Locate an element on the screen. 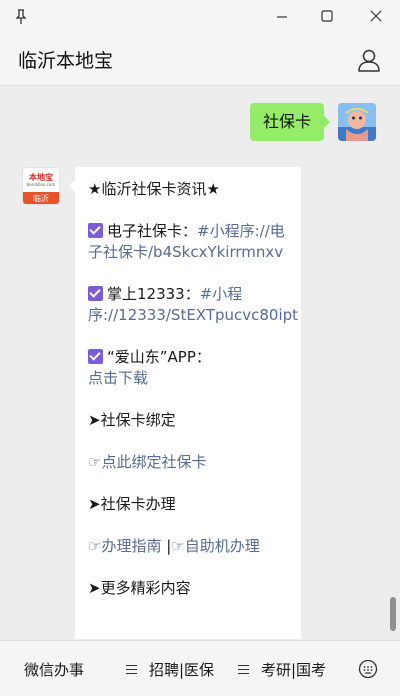 Image resolution: width=400 pixels, height=696 pixels. bottom-menu: 微信办事 招聘|医保 考研|国考 is located at coordinates (200, 668).